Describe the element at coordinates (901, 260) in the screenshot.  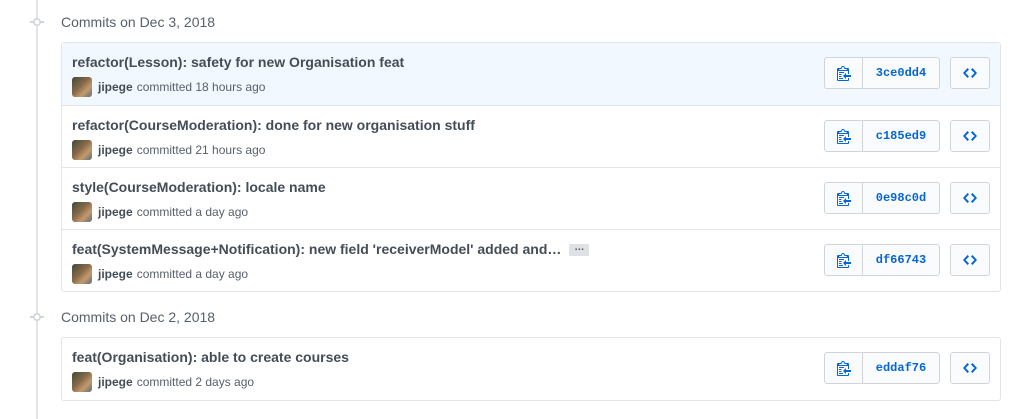
I see `commit-sha-link: df66743` at that location.